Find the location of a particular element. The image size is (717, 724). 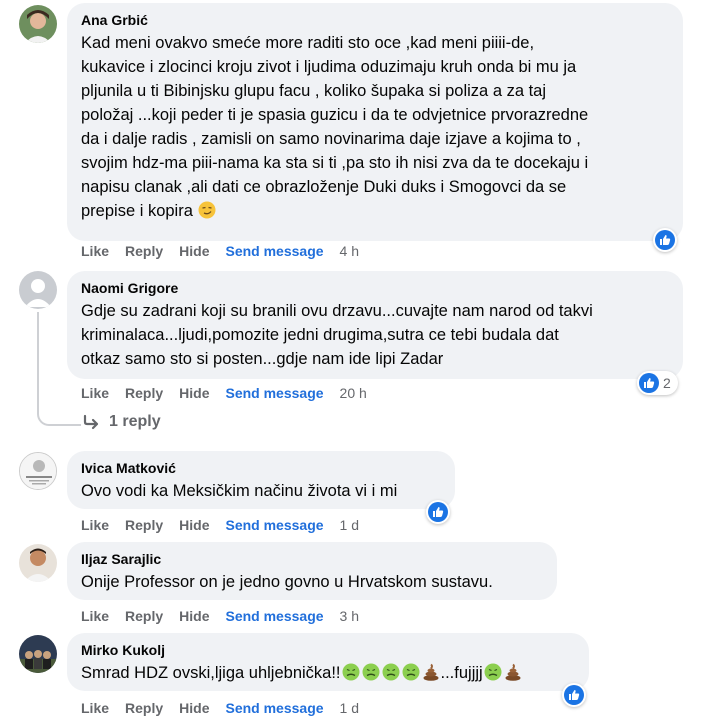

thread-connector is located at coordinates (59, 369).